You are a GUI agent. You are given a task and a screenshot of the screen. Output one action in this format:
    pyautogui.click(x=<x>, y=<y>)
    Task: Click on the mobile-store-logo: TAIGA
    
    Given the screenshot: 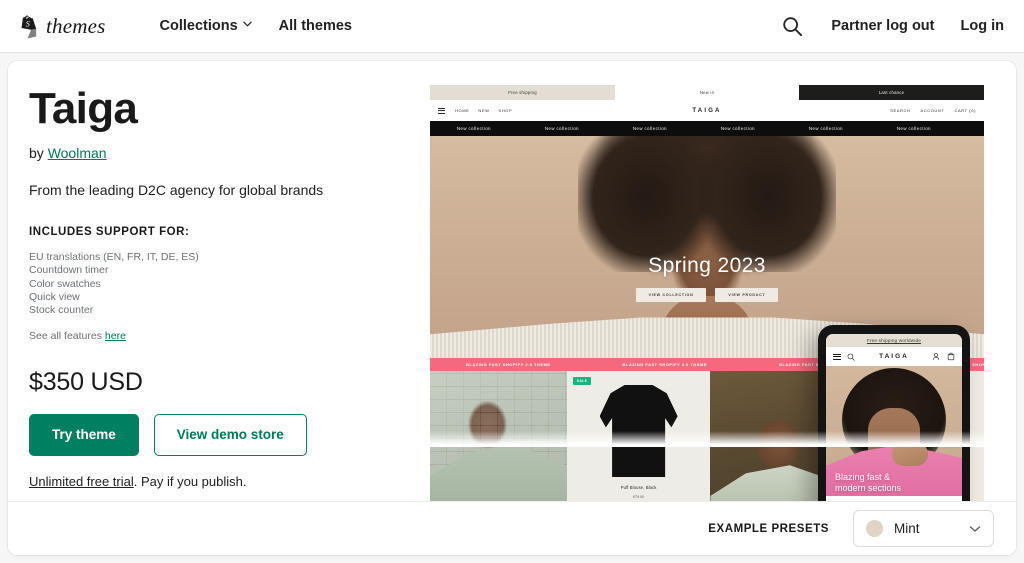 What is the action you would take?
    pyautogui.click(x=894, y=356)
    